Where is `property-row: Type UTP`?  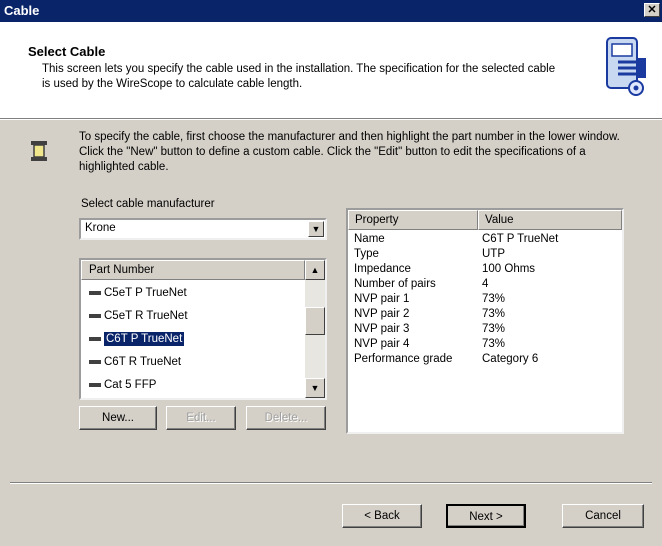 property-row: Type UTP is located at coordinates (485, 254).